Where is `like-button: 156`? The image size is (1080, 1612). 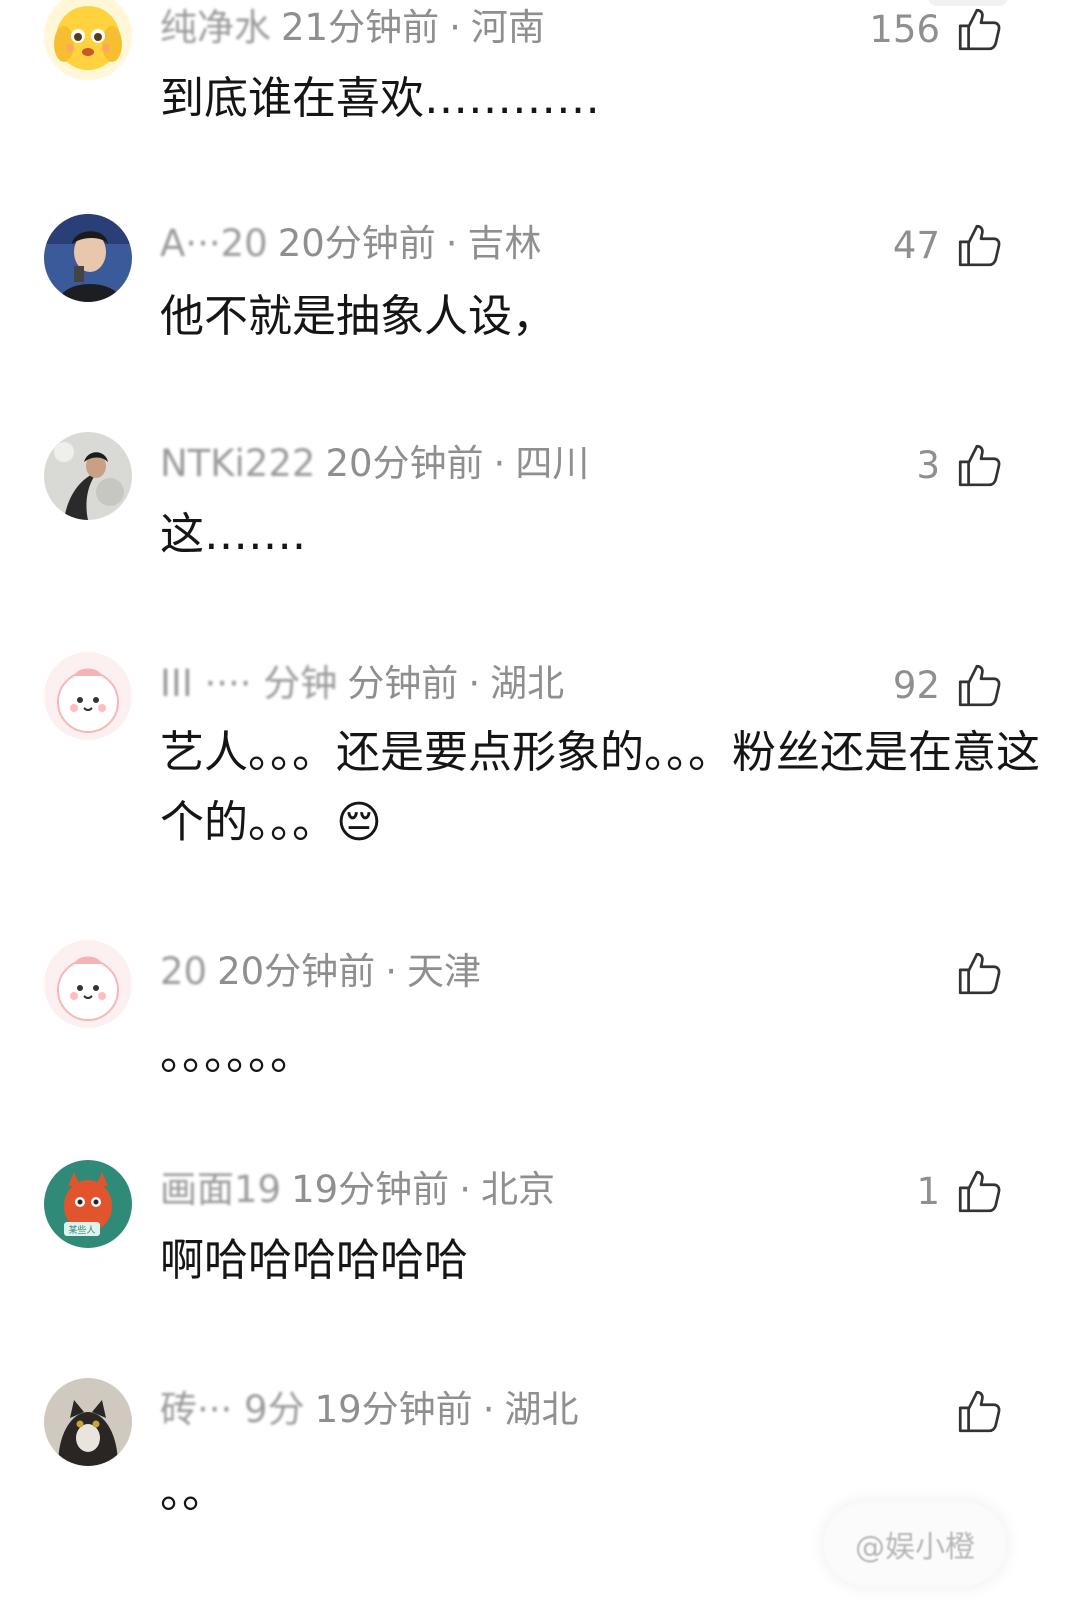
like-button: 156 is located at coordinates (936, 29).